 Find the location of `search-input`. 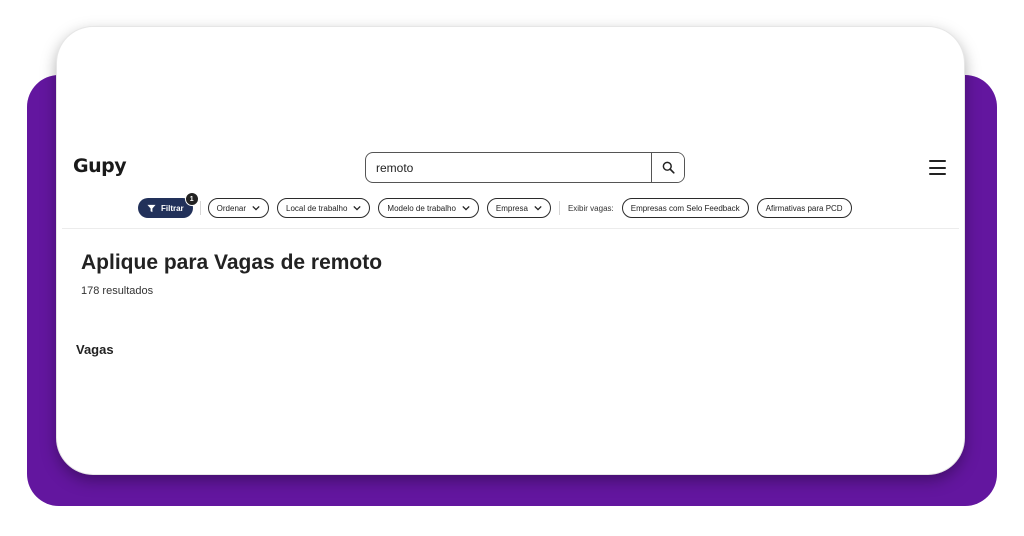

search-input is located at coordinates (508, 167).